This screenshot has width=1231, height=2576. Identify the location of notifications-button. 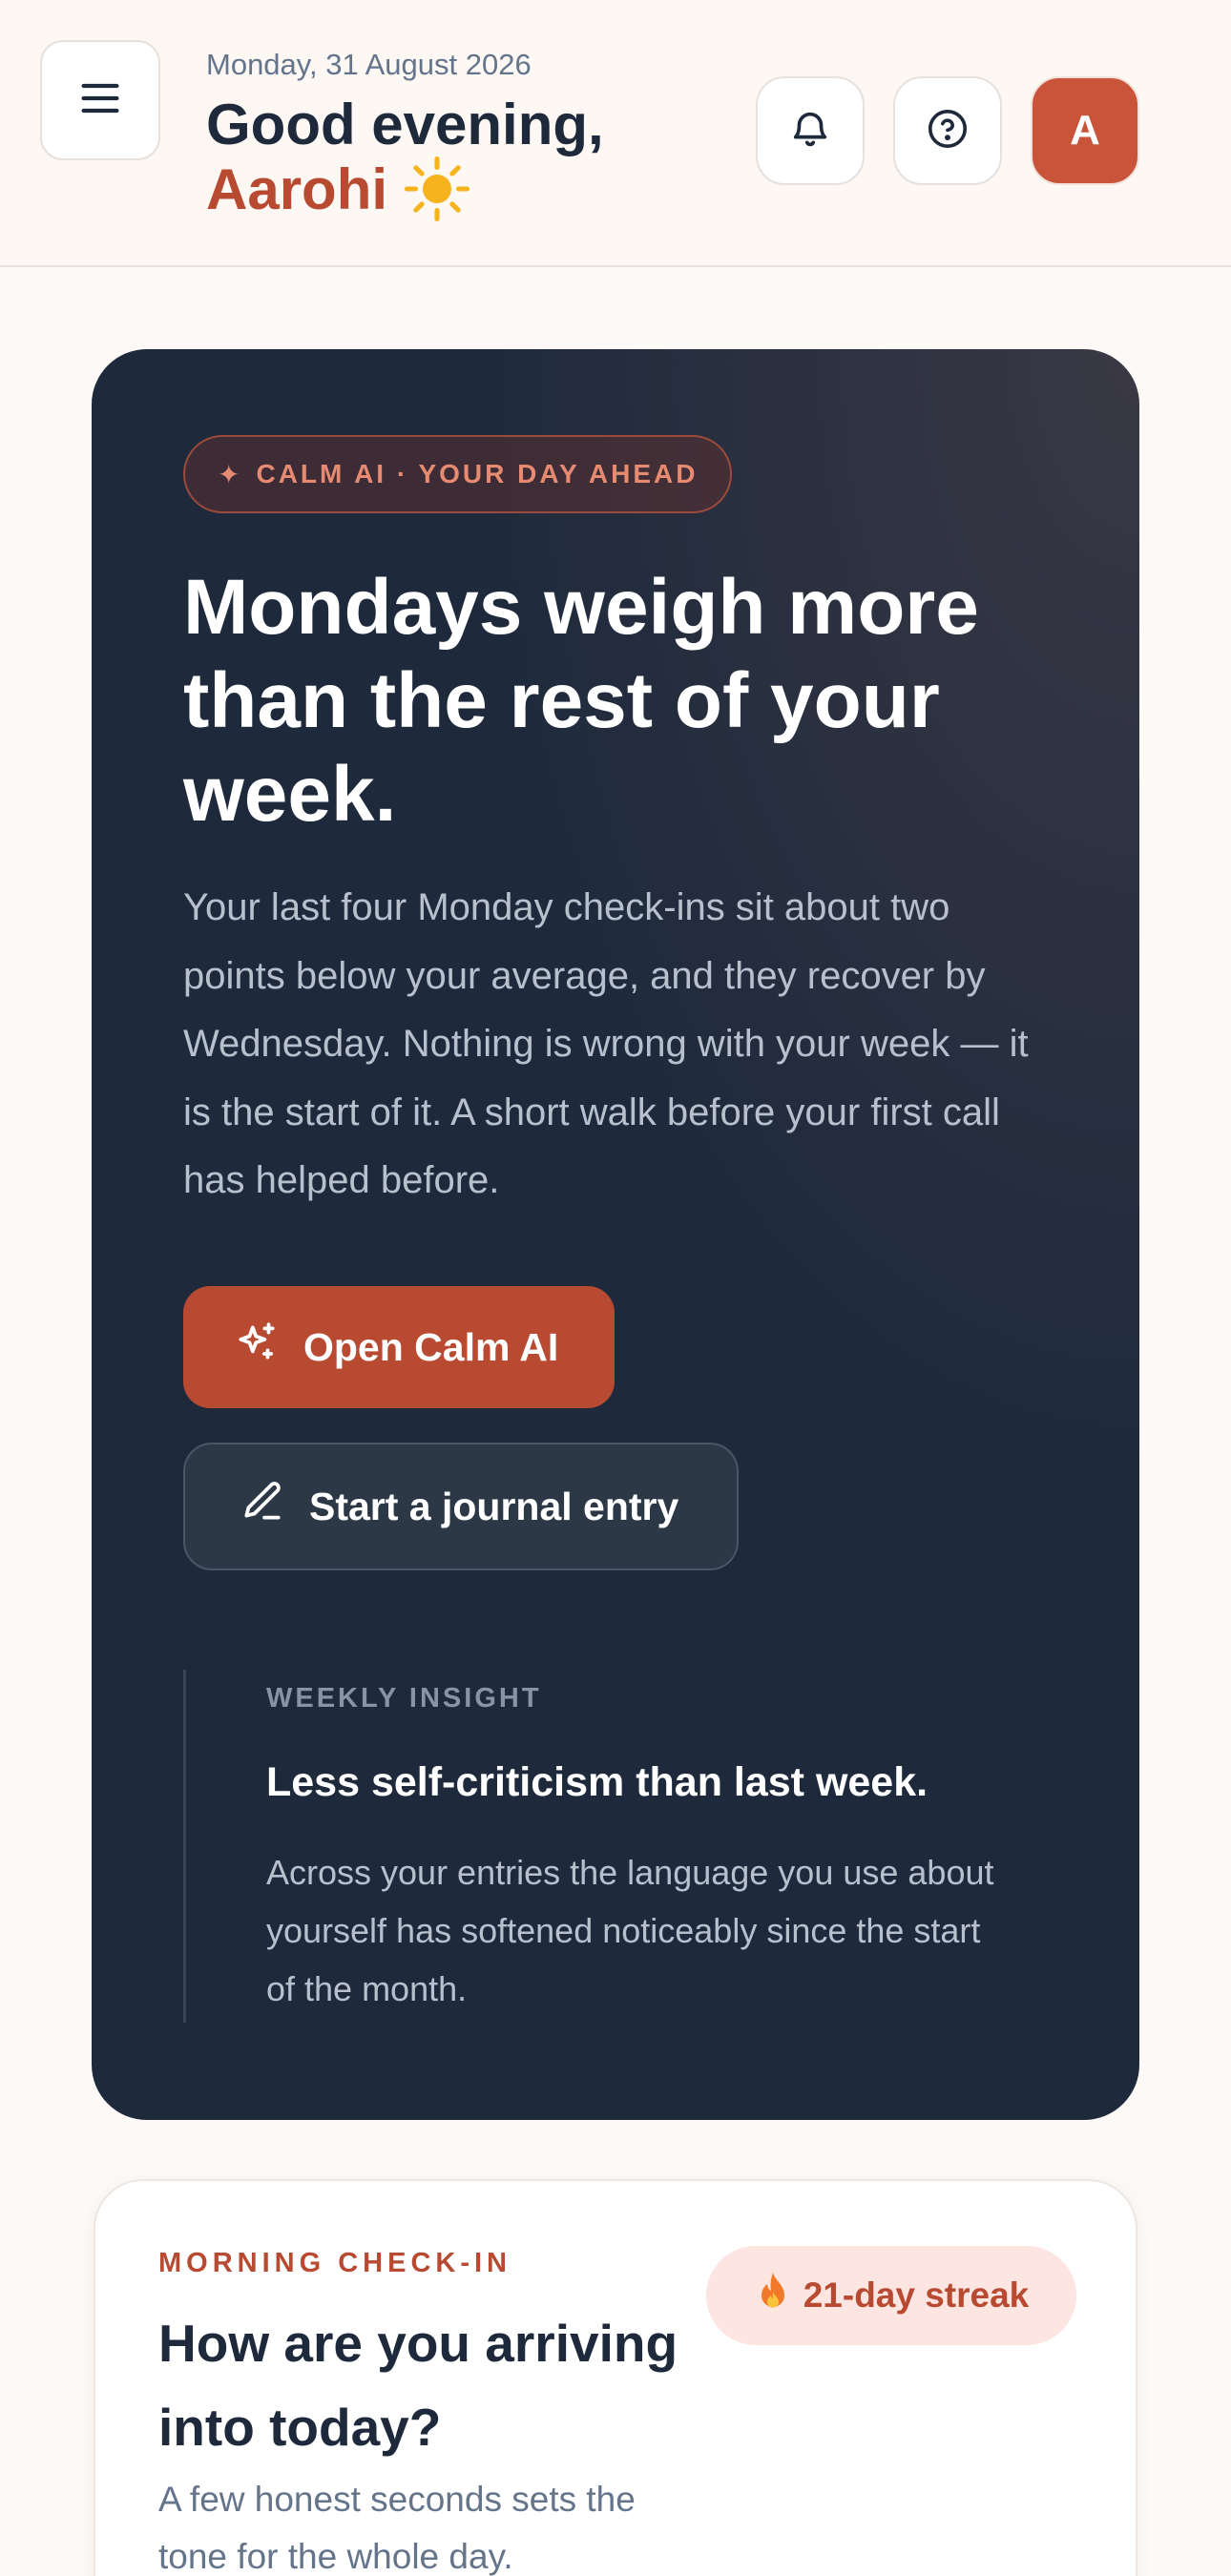
(811, 130).